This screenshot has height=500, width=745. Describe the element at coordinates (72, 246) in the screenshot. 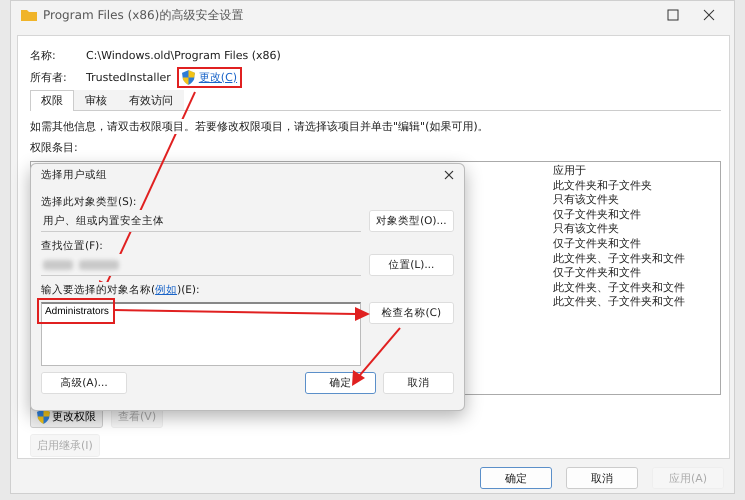

I see `location-label: 查找位置(F):` at that location.